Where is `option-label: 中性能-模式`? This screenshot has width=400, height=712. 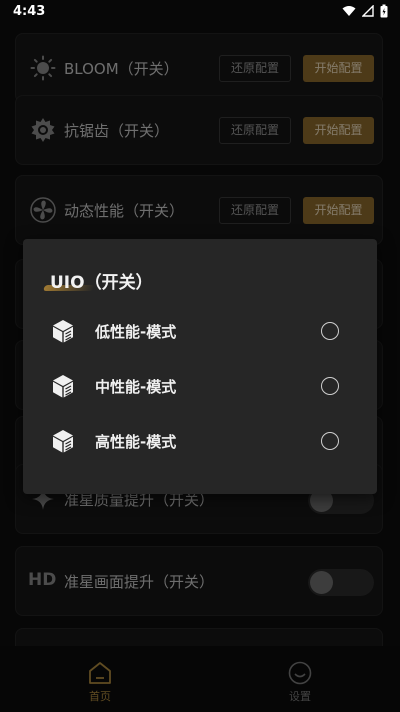
option-label: 中性能-模式 is located at coordinates (136, 387).